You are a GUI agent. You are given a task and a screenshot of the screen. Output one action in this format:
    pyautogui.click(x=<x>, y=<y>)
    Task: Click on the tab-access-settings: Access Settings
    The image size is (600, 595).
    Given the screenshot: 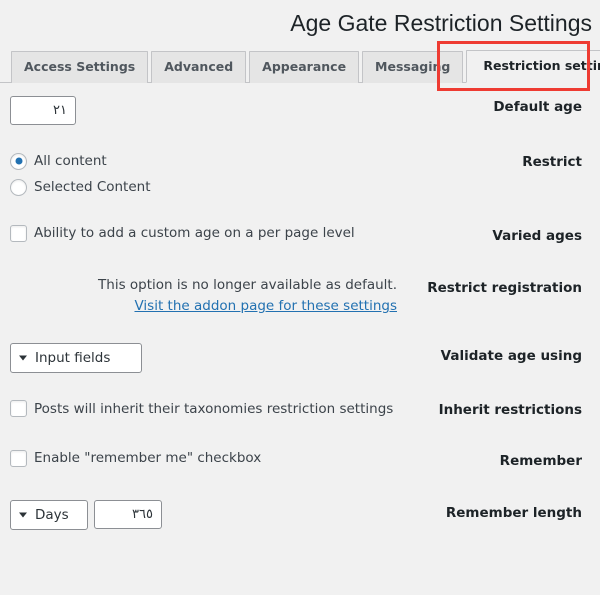 What is the action you would take?
    pyautogui.click(x=80, y=66)
    